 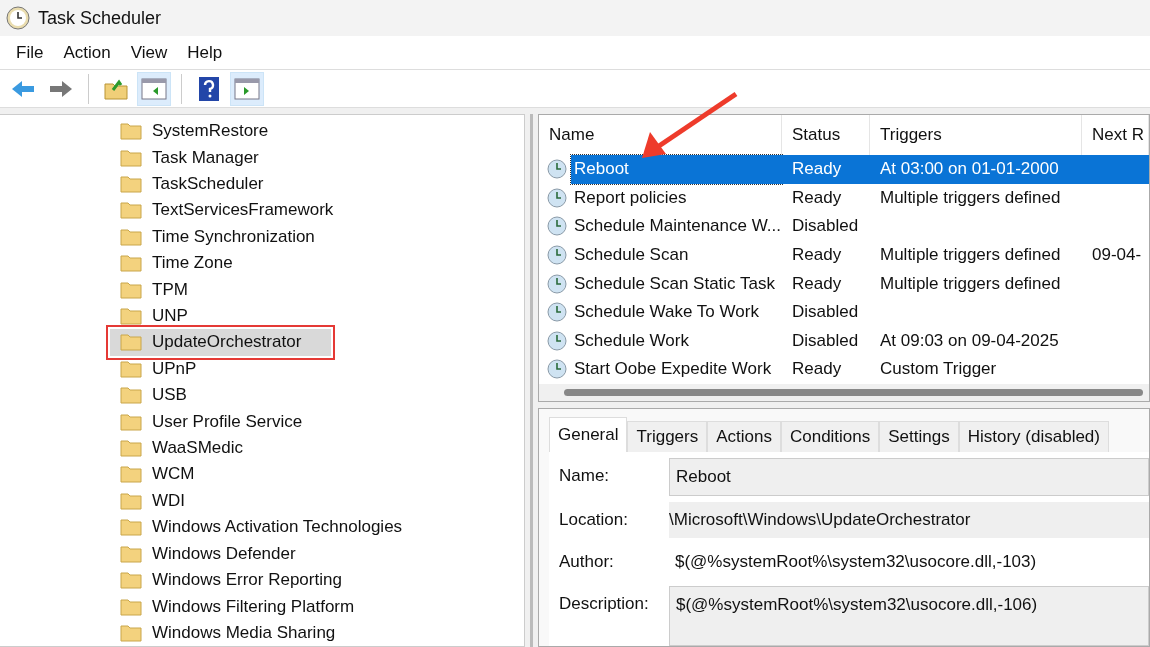 What do you see at coordinates (244, 632) in the screenshot?
I see `tree-item-label: Windows Media Sharing` at bounding box center [244, 632].